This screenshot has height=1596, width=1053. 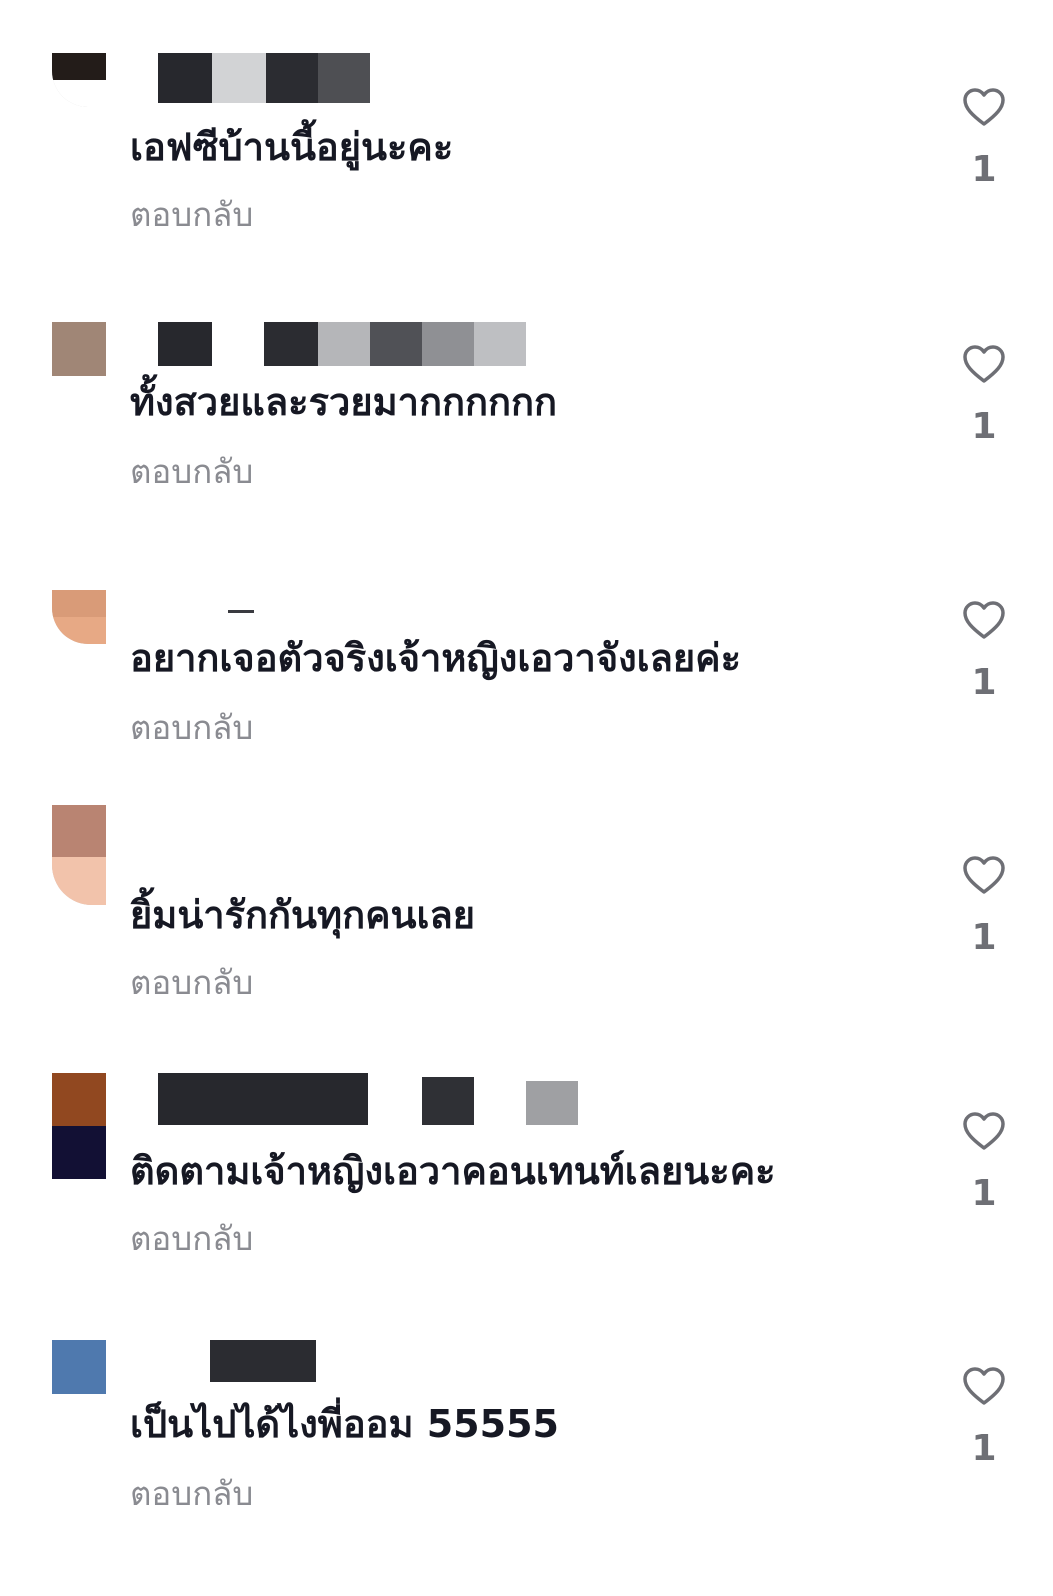 I want to click on comment-text: ติดตามเจ้าหญิงเอวาคอนเทนท์เลยนะคะ, so click(x=453, y=1171).